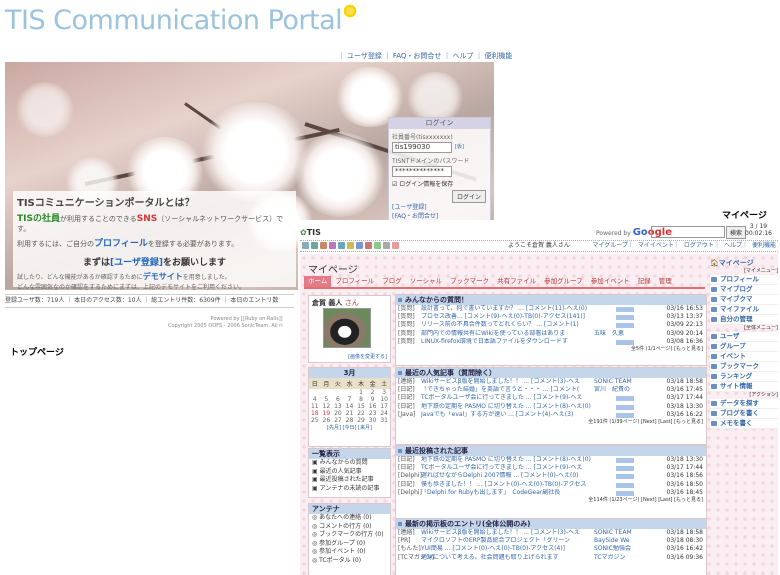 This screenshot has height=575, width=780. What do you see at coordinates (318, 281) in the screenshot?
I see `tab-home: ホーム` at bounding box center [318, 281].